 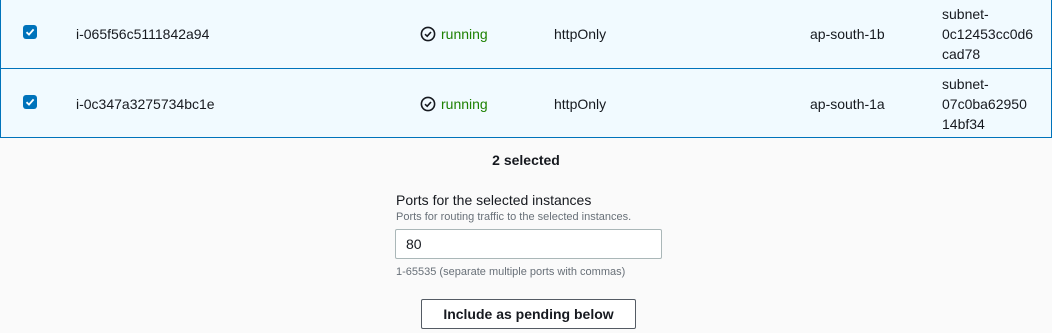 I want to click on subnet-id-line: cad78, so click(x=961, y=54).